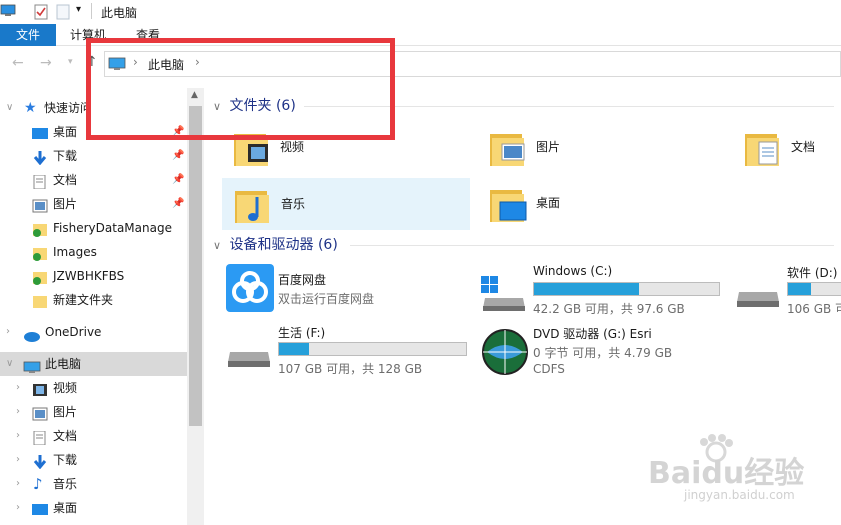  What do you see at coordinates (93, 332) in the screenshot?
I see `nav-onedrive: › OneDrive` at bounding box center [93, 332].